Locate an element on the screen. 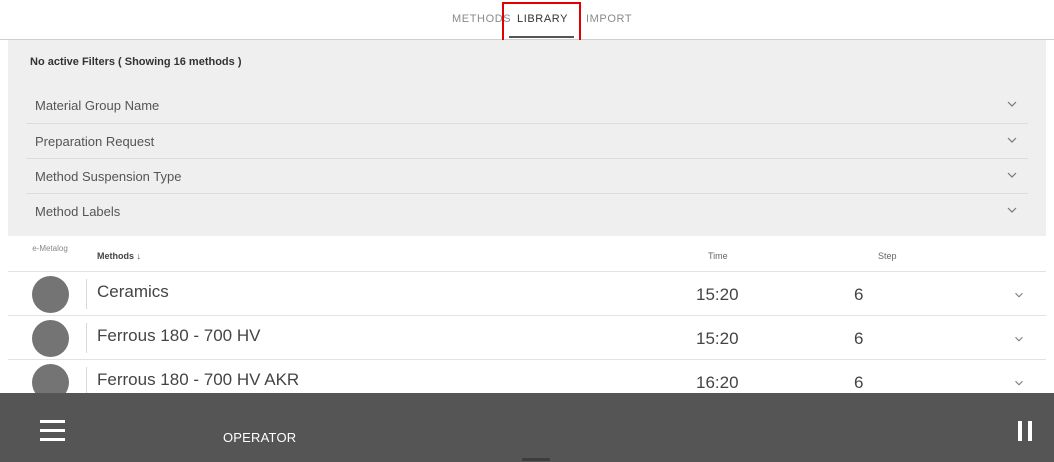 This screenshot has height=462, width=1054. table-header: e-Metalog Methods ↓ Time Step is located at coordinates (527, 254).